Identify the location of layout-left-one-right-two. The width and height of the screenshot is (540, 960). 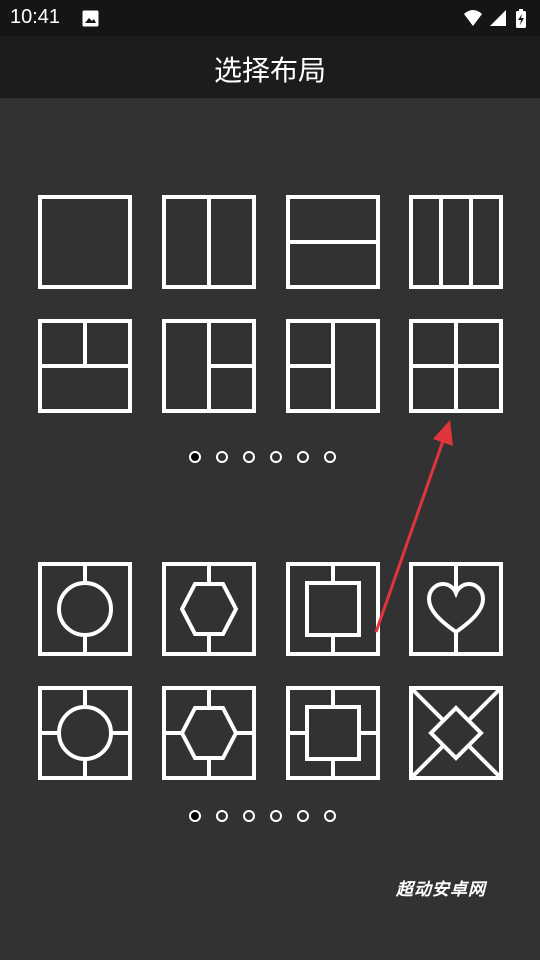
(209, 366).